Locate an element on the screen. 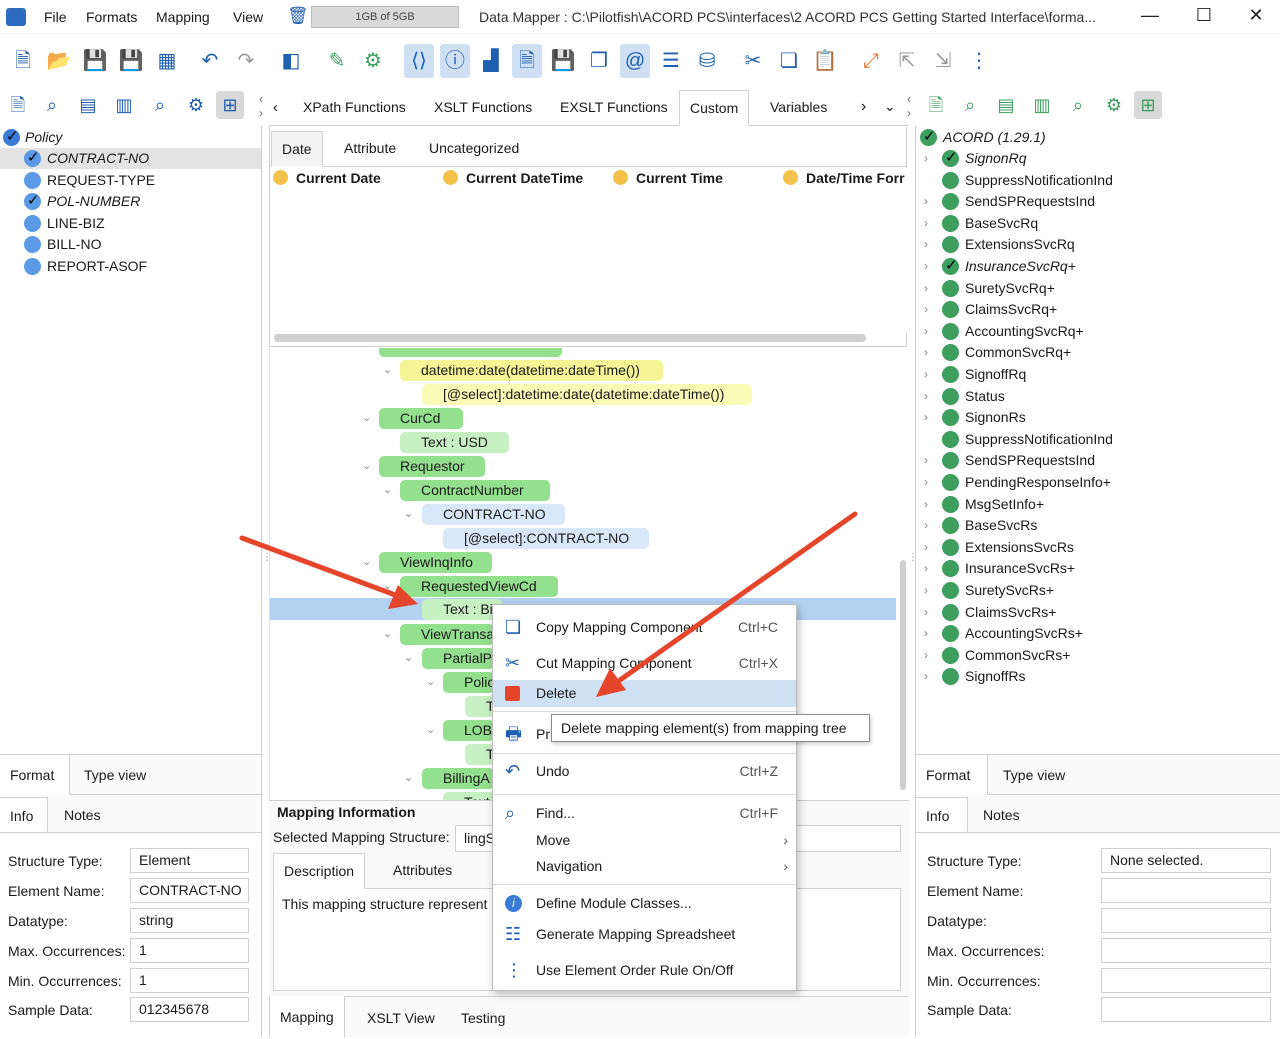  tree-node: PartialP is located at coordinates (458, 658).